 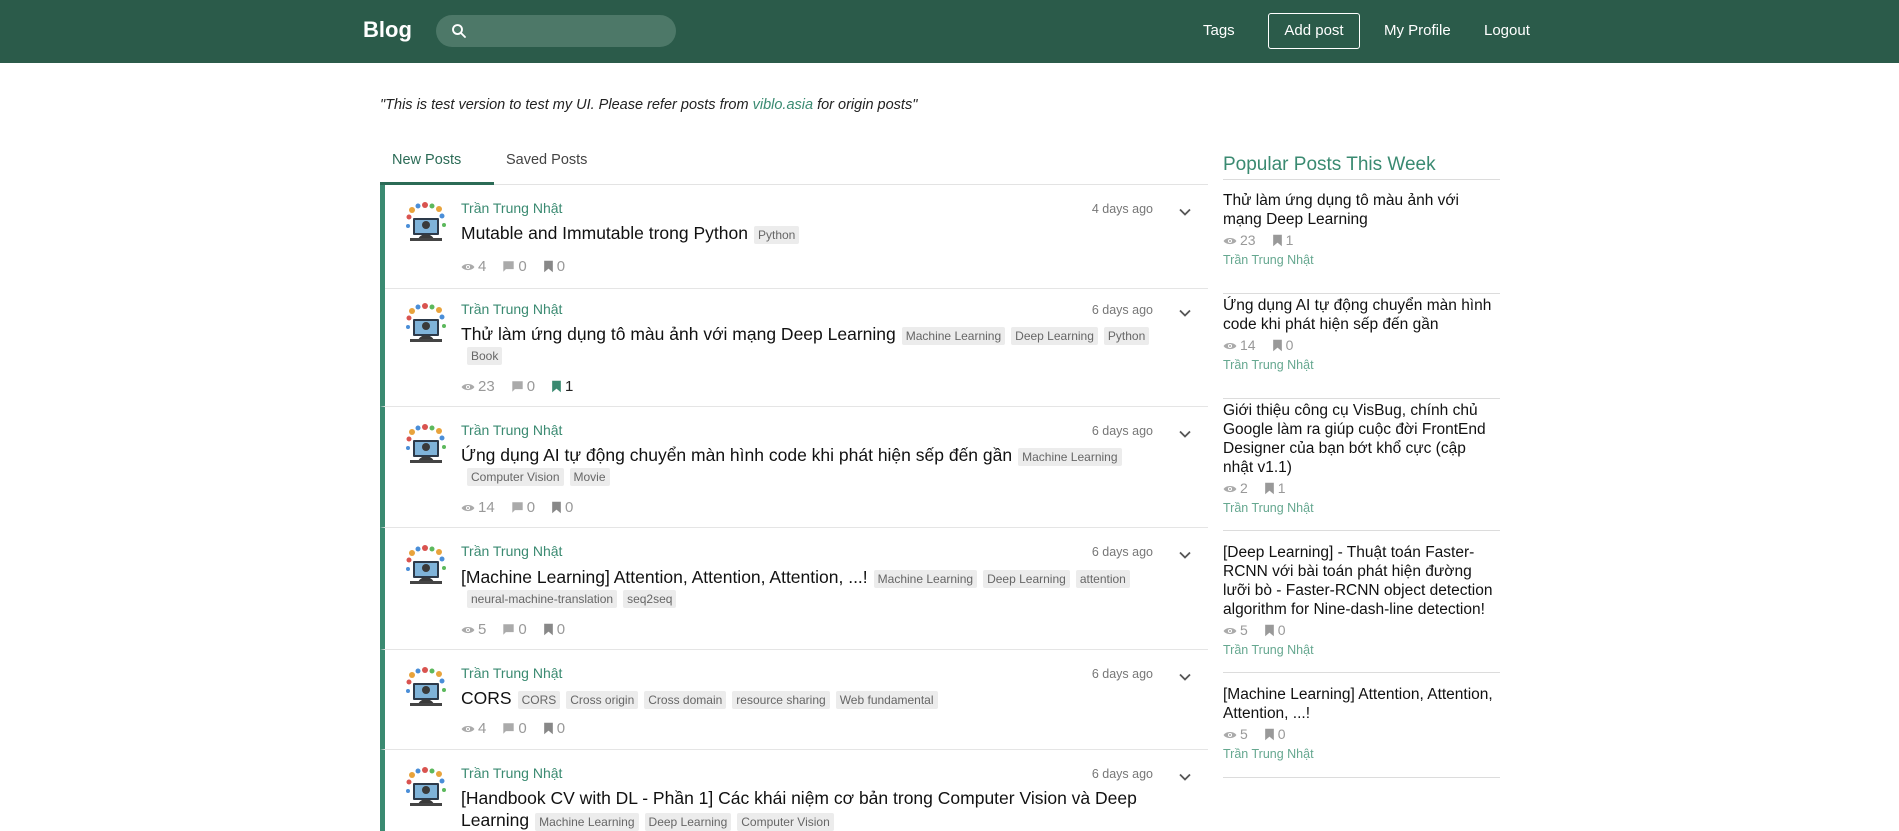 I want to click on tab-saved-posts: Saved Posts, so click(x=546, y=160).